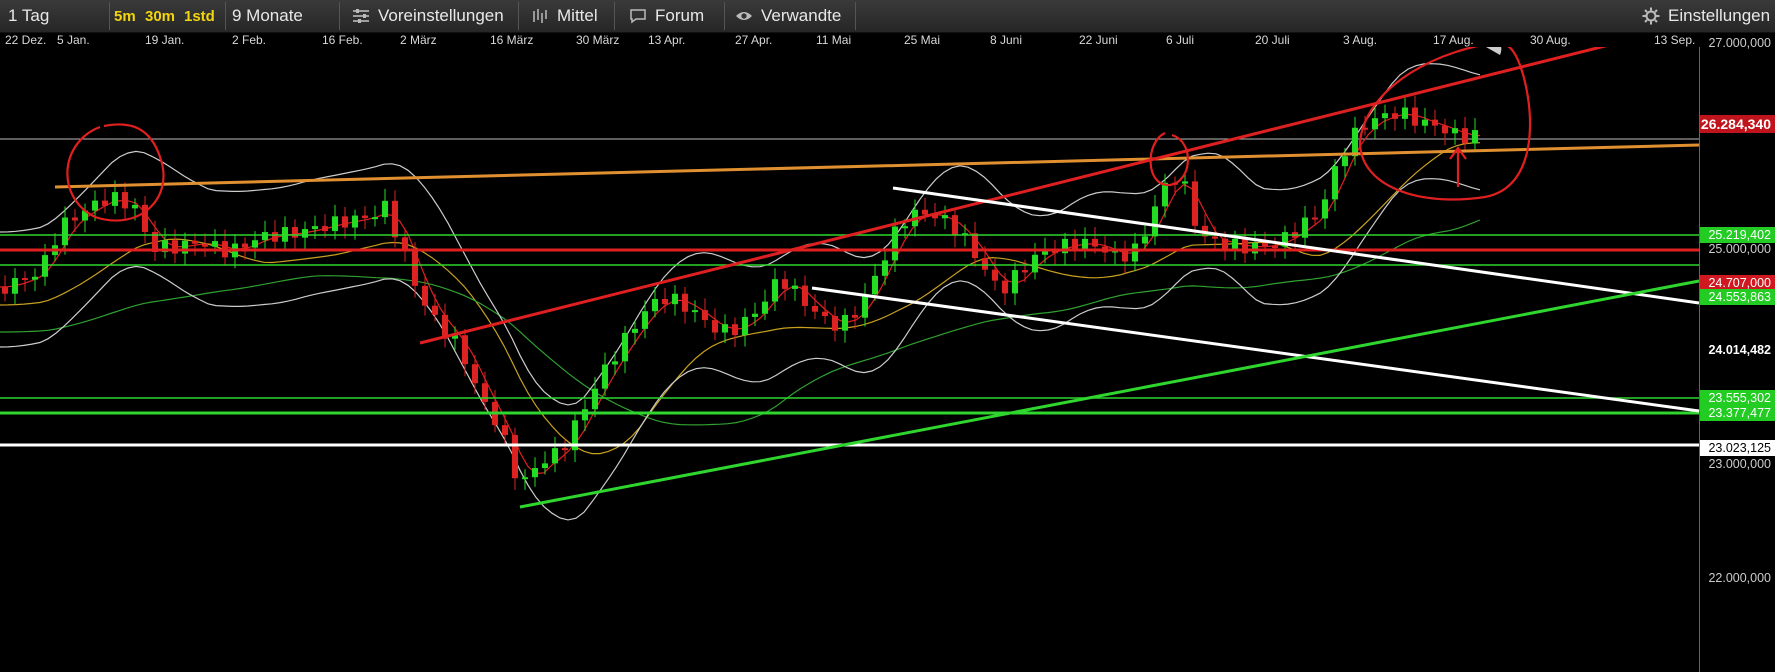 The image size is (1775, 672). I want to click on range-select: 9 Monate, so click(286, 16).